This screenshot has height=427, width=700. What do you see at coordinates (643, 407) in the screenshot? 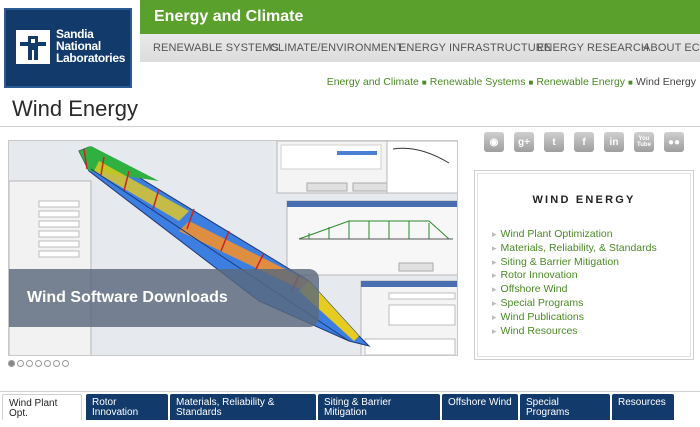
I see `tab: Resources` at bounding box center [643, 407].